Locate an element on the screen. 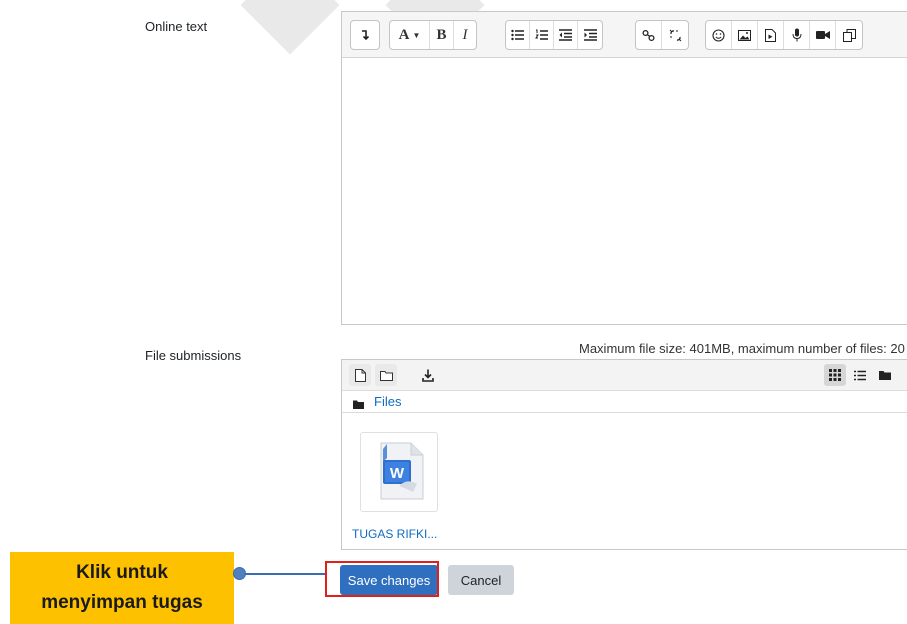  callout-connector-dot is located at coordinates (239, 573).